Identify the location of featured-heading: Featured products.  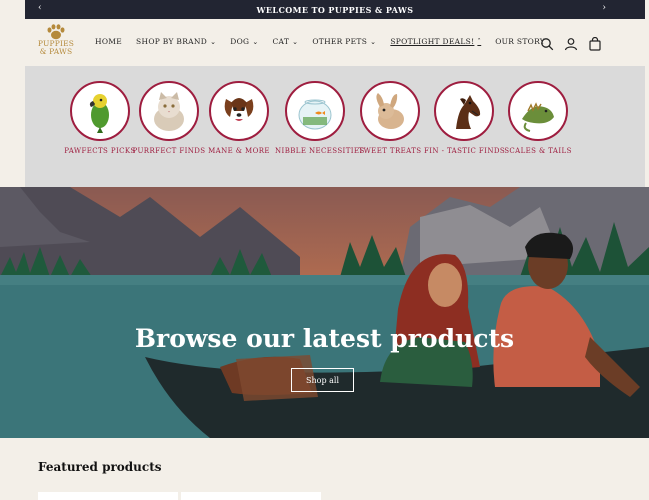
(100, 467).